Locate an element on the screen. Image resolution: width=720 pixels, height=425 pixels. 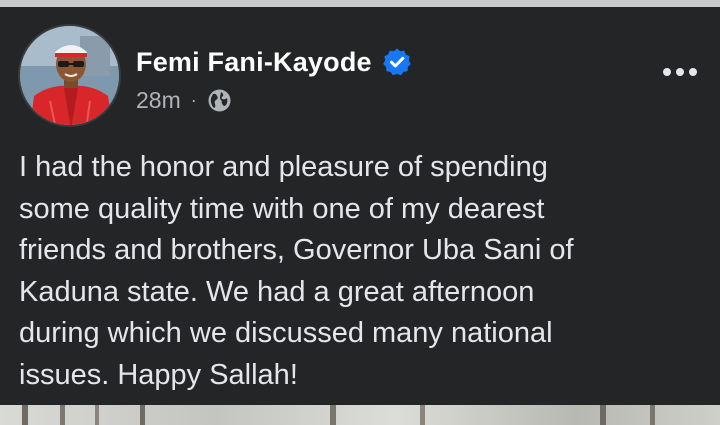
post-meta: 28m · is located at coordinates (184, 100).